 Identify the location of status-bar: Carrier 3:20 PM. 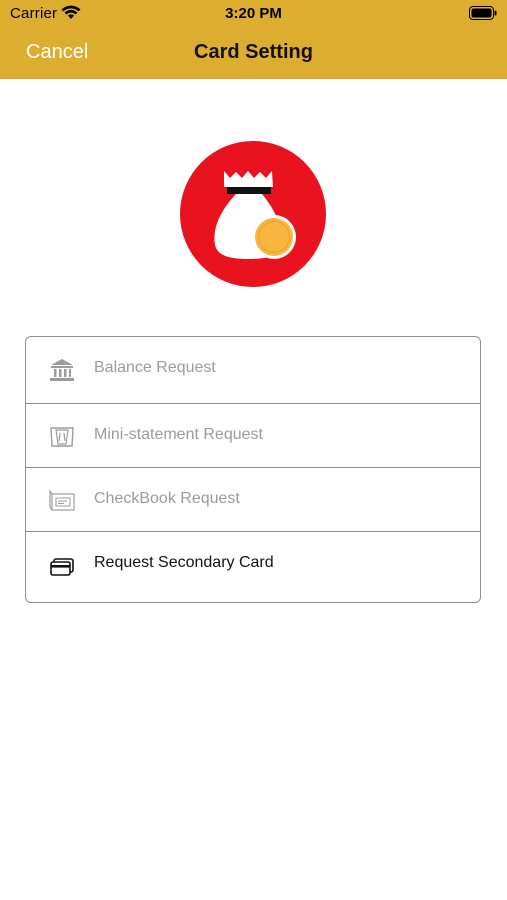
(253, 14).